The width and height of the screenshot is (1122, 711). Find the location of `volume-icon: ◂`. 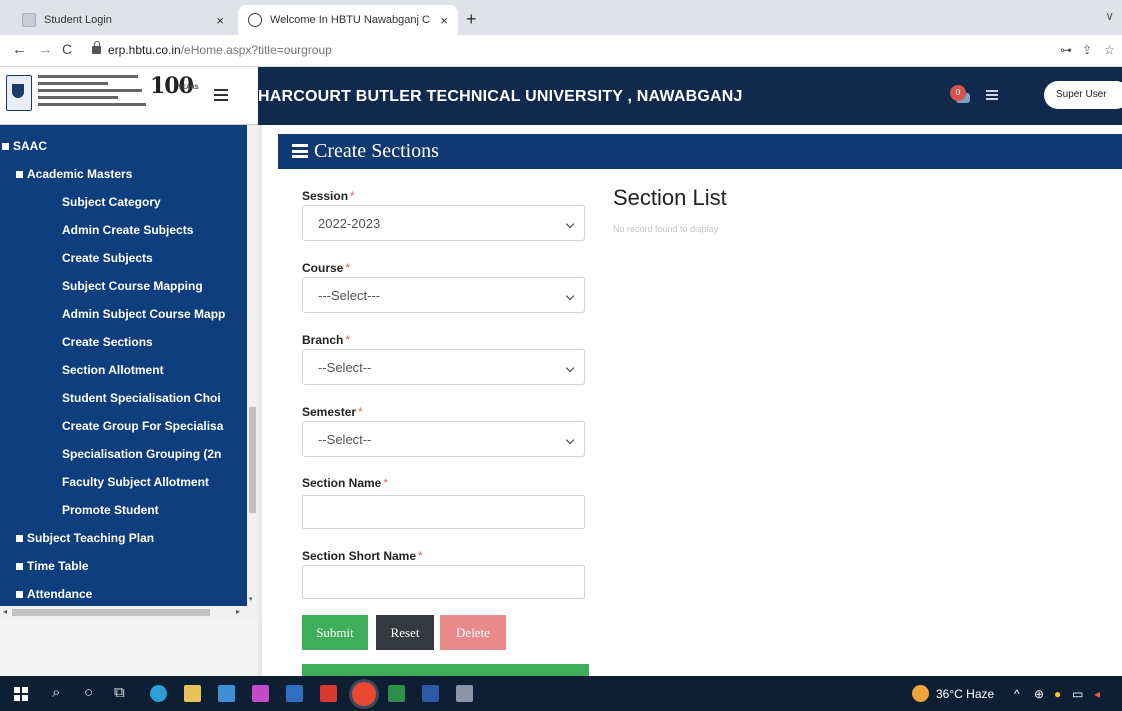

volume-icon: ◂ is located at coordinates (1097, 694).